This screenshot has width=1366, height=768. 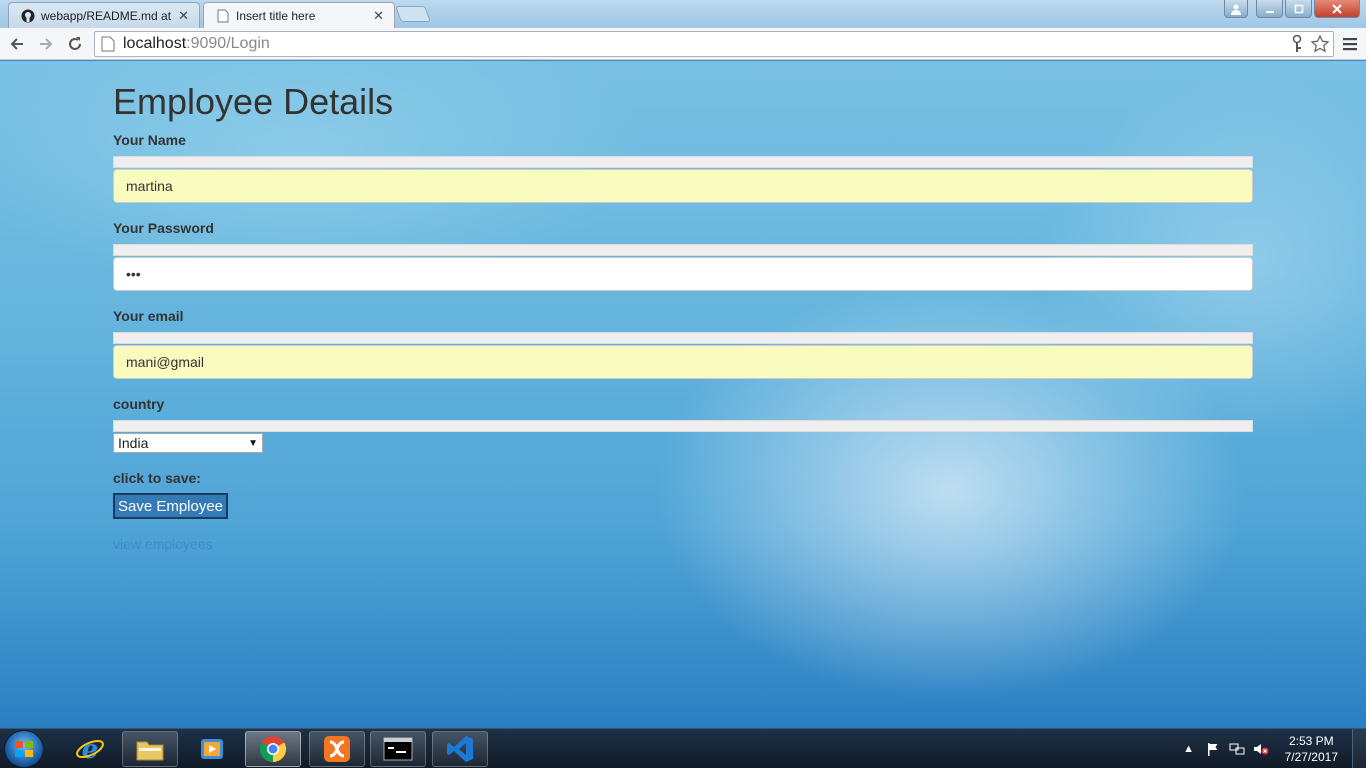 What do you see at coordinates (148, 316) in the screenshot?
I see `email-label: Your email` at bounding box center [148, 316].